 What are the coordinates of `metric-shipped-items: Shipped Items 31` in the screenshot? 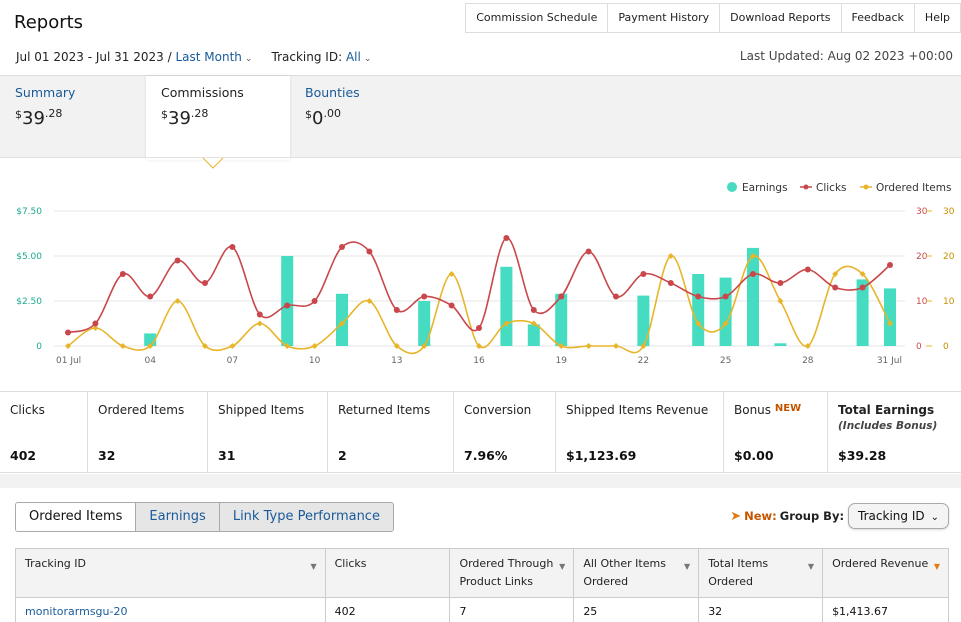 It's located at (268, 432).